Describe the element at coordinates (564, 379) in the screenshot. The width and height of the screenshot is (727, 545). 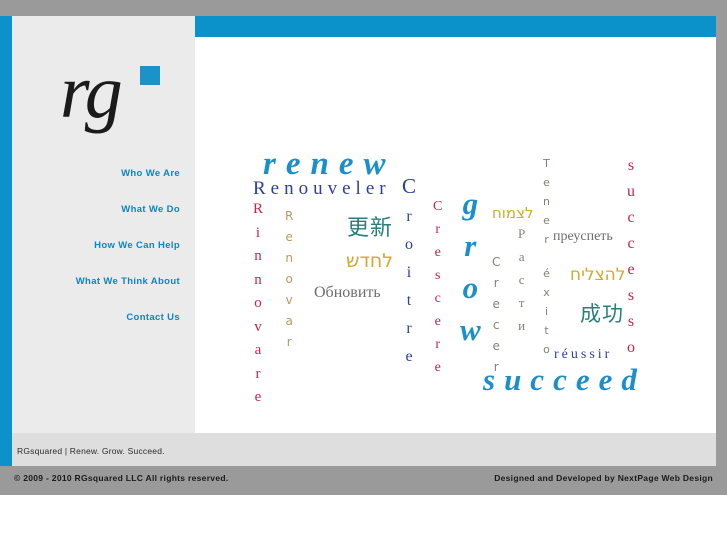
I see `cloud-word-succeed: succeed` at that location.